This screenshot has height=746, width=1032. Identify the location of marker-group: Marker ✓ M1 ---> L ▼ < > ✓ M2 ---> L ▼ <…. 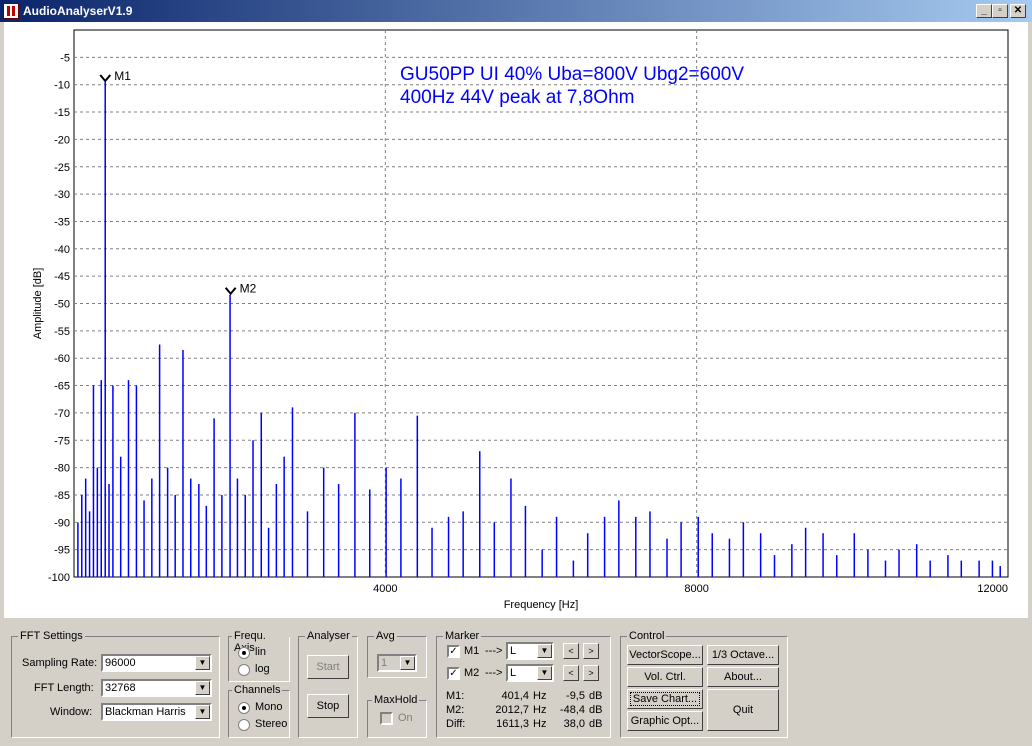
(523, 684).